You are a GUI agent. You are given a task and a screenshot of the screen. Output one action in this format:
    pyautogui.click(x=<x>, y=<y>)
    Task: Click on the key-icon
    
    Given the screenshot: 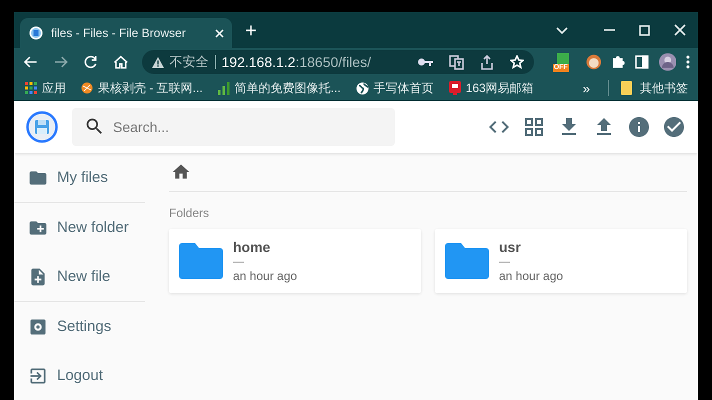 What is the action you would take?
    pyautogui.click(x=425, y=62)
    